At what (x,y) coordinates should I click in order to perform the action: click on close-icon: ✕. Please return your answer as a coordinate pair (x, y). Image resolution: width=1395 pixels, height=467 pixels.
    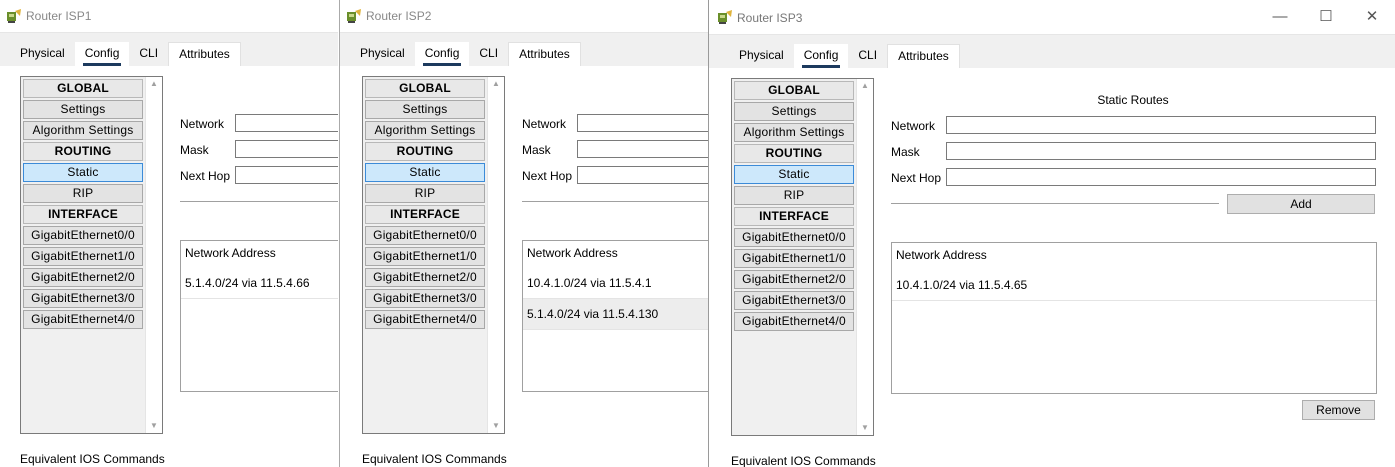
    Looking at the image, I should click on (1372, 17).